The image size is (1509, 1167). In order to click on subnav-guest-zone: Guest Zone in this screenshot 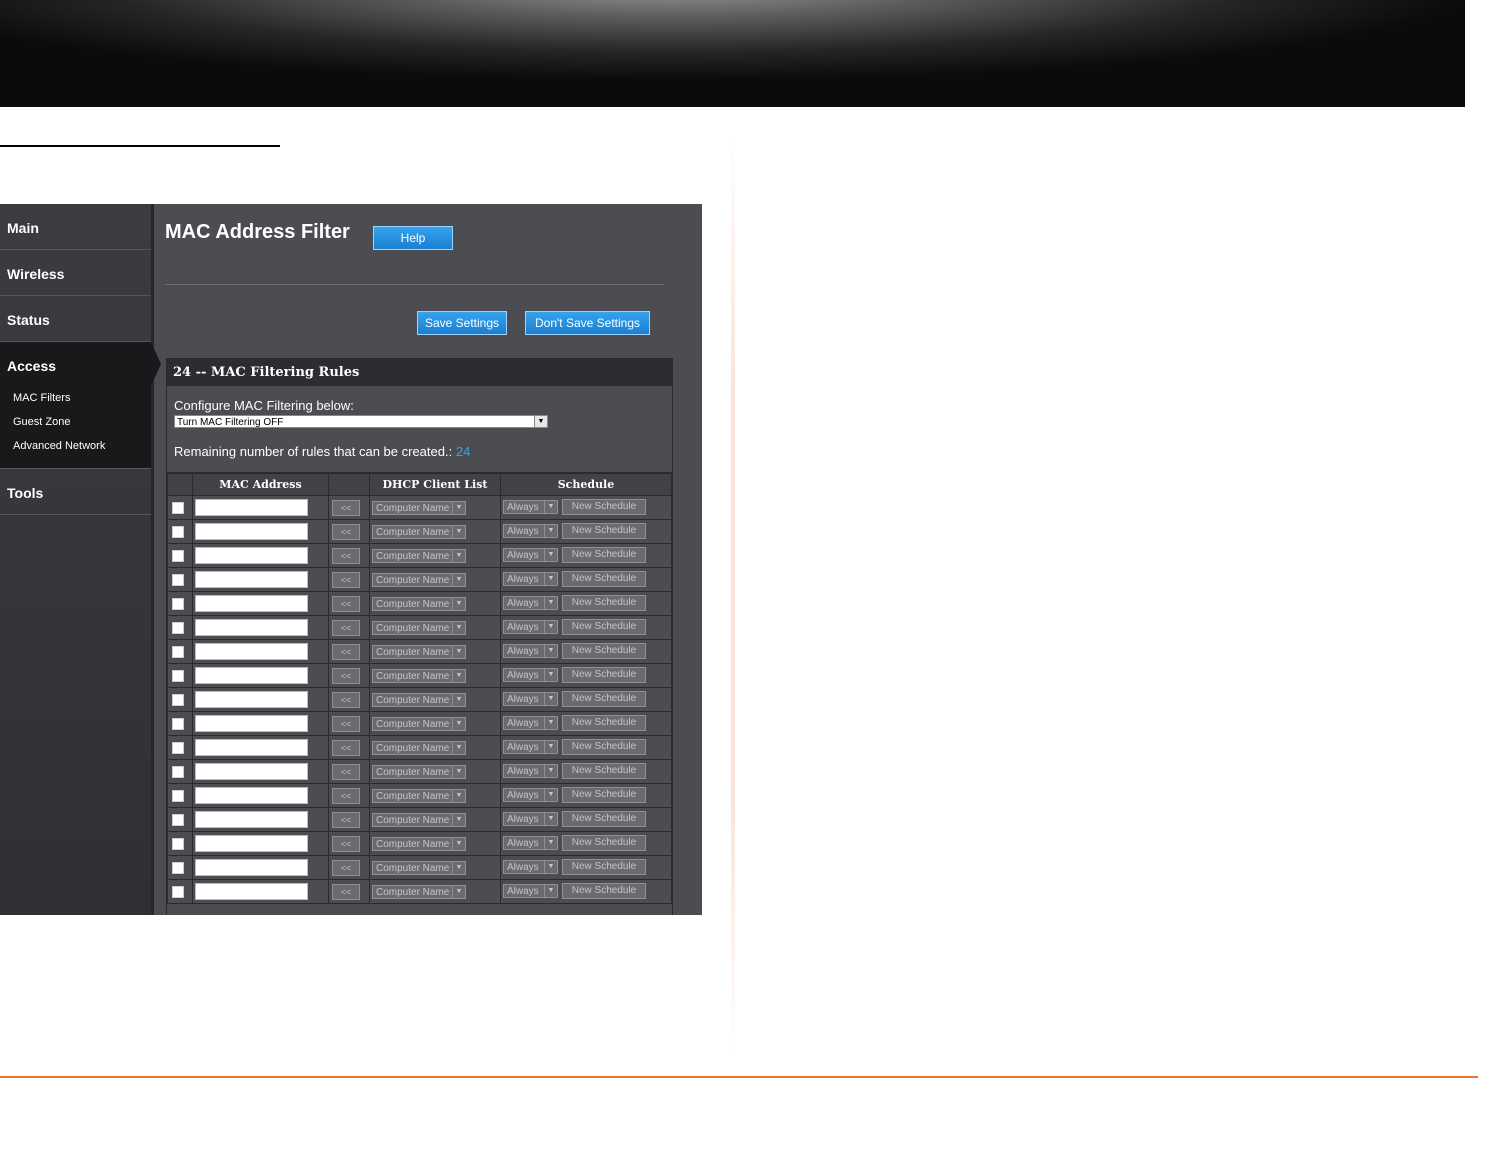, I will do `click(82, 424)`.